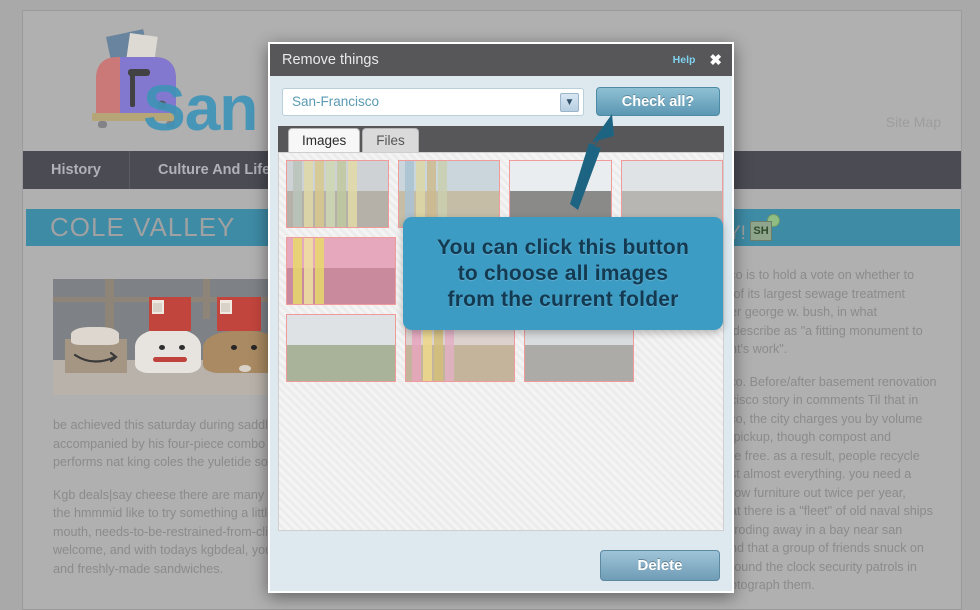  Describe the element at coordinates (715, 60) in the screenshot. I see `close-icon: ✖` at that location.